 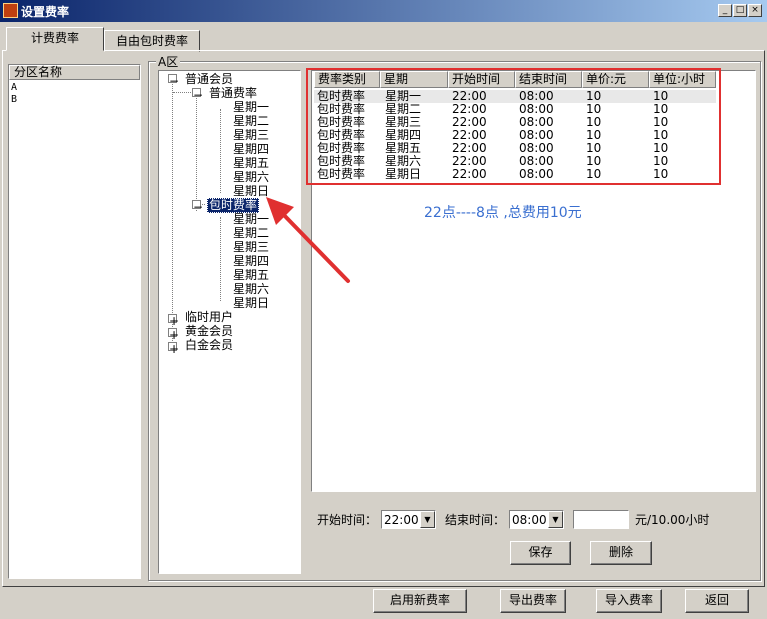 What do you see at coordinates (308, 240) in the screenshot?
I see `arrow-icon` at bounding box center [308, 240].